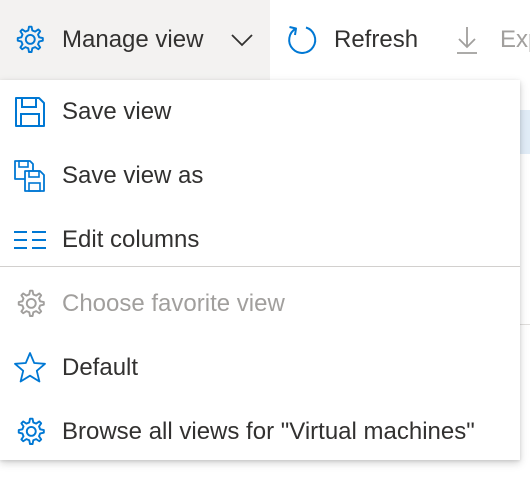 This screenshot has height=480, width=530. What do you see at coordinates (260, 240) in the screenshot?
I see `menu-item-edit-columns: Edit columns` at bounding box center [260, 240].